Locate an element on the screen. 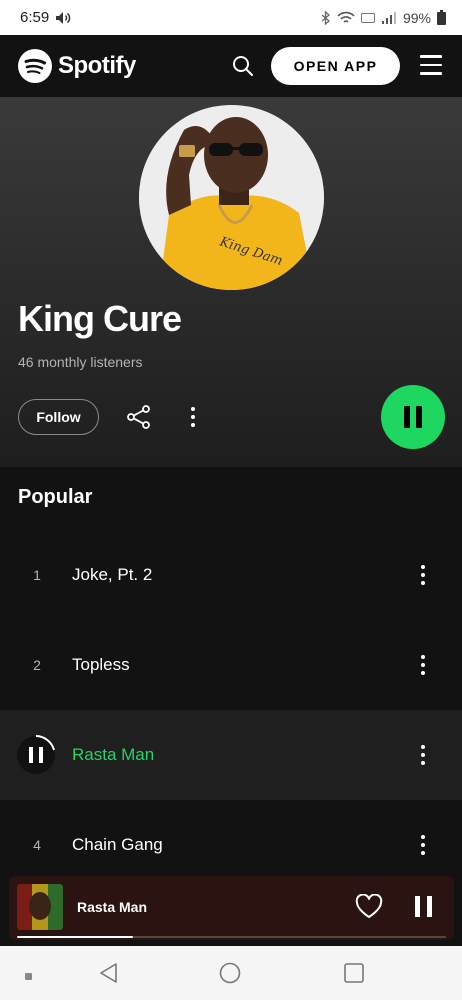 This screenshot has width=462, height=1000. app-header: Spotify OPEN APP is located at coordinates (231, 66).